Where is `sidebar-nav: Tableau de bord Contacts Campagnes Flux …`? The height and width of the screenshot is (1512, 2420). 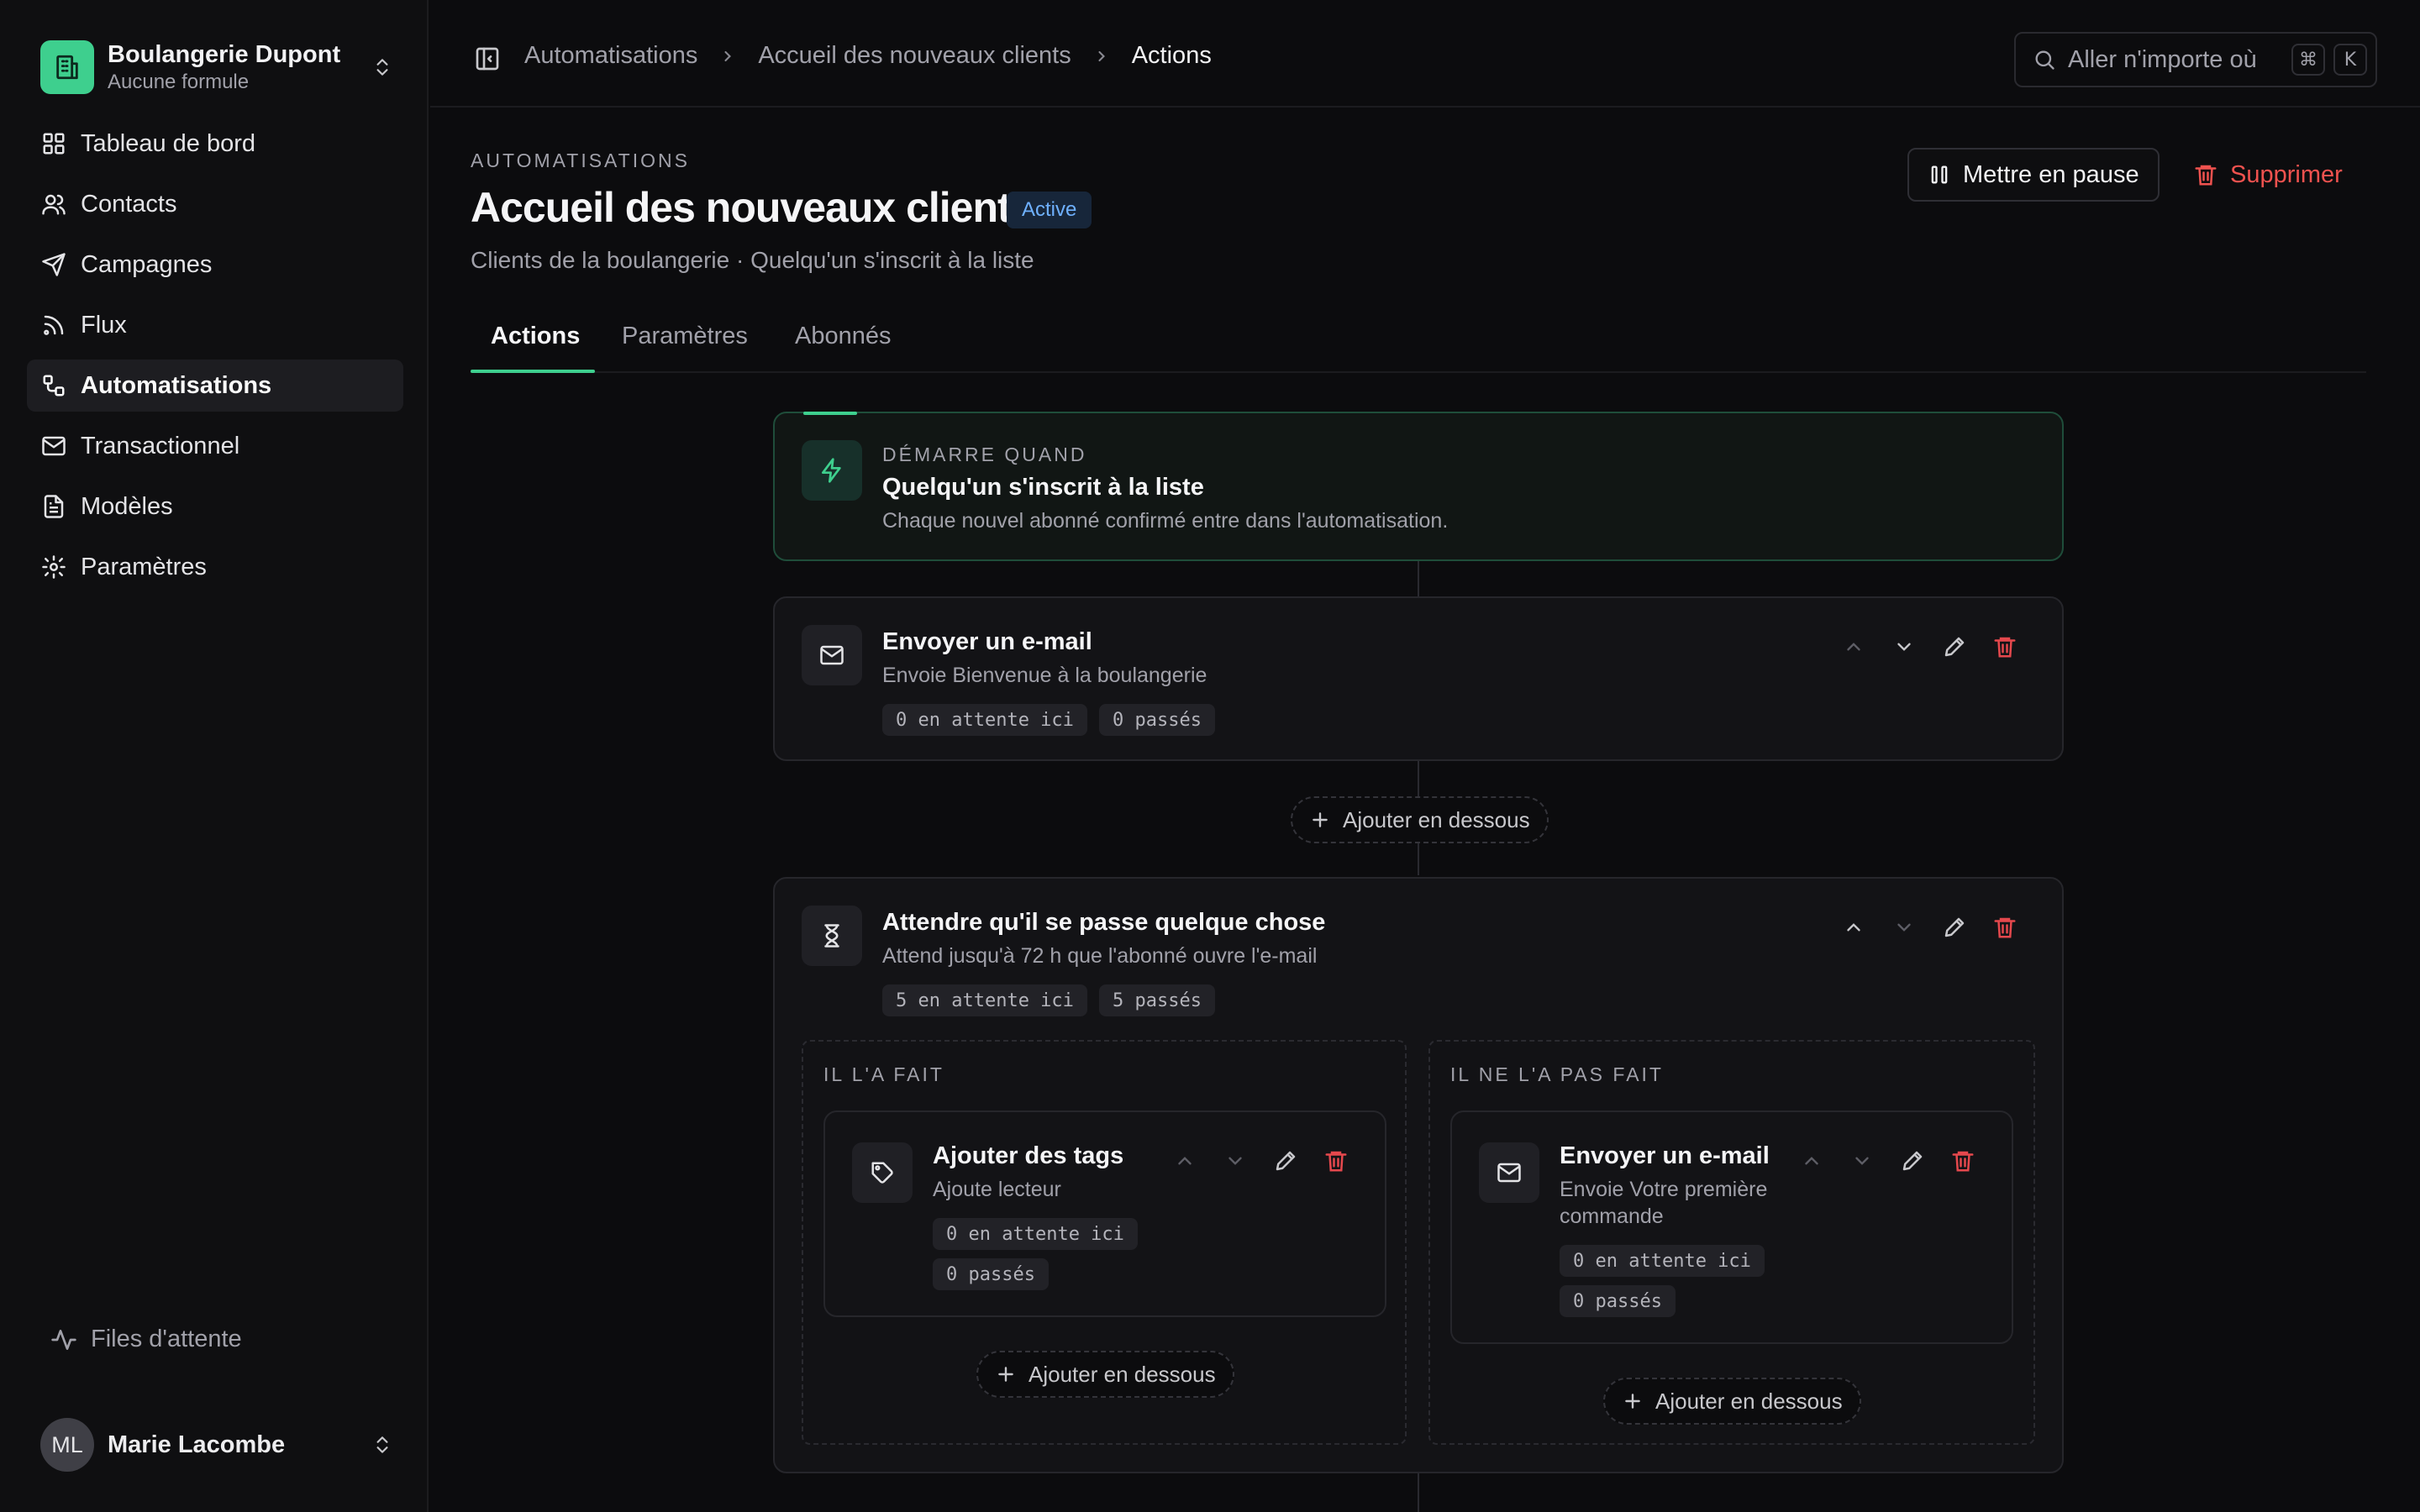
sidebar-nav: Tableau de bord Contacts Campagnes Flux … is located at coordinates (215, 359).